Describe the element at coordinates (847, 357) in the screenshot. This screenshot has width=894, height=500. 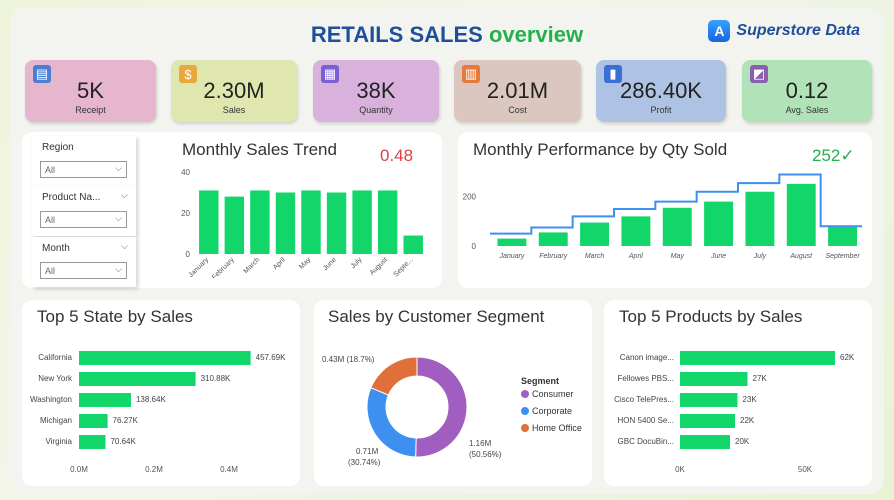
I see `data-label: 62K` at that location.